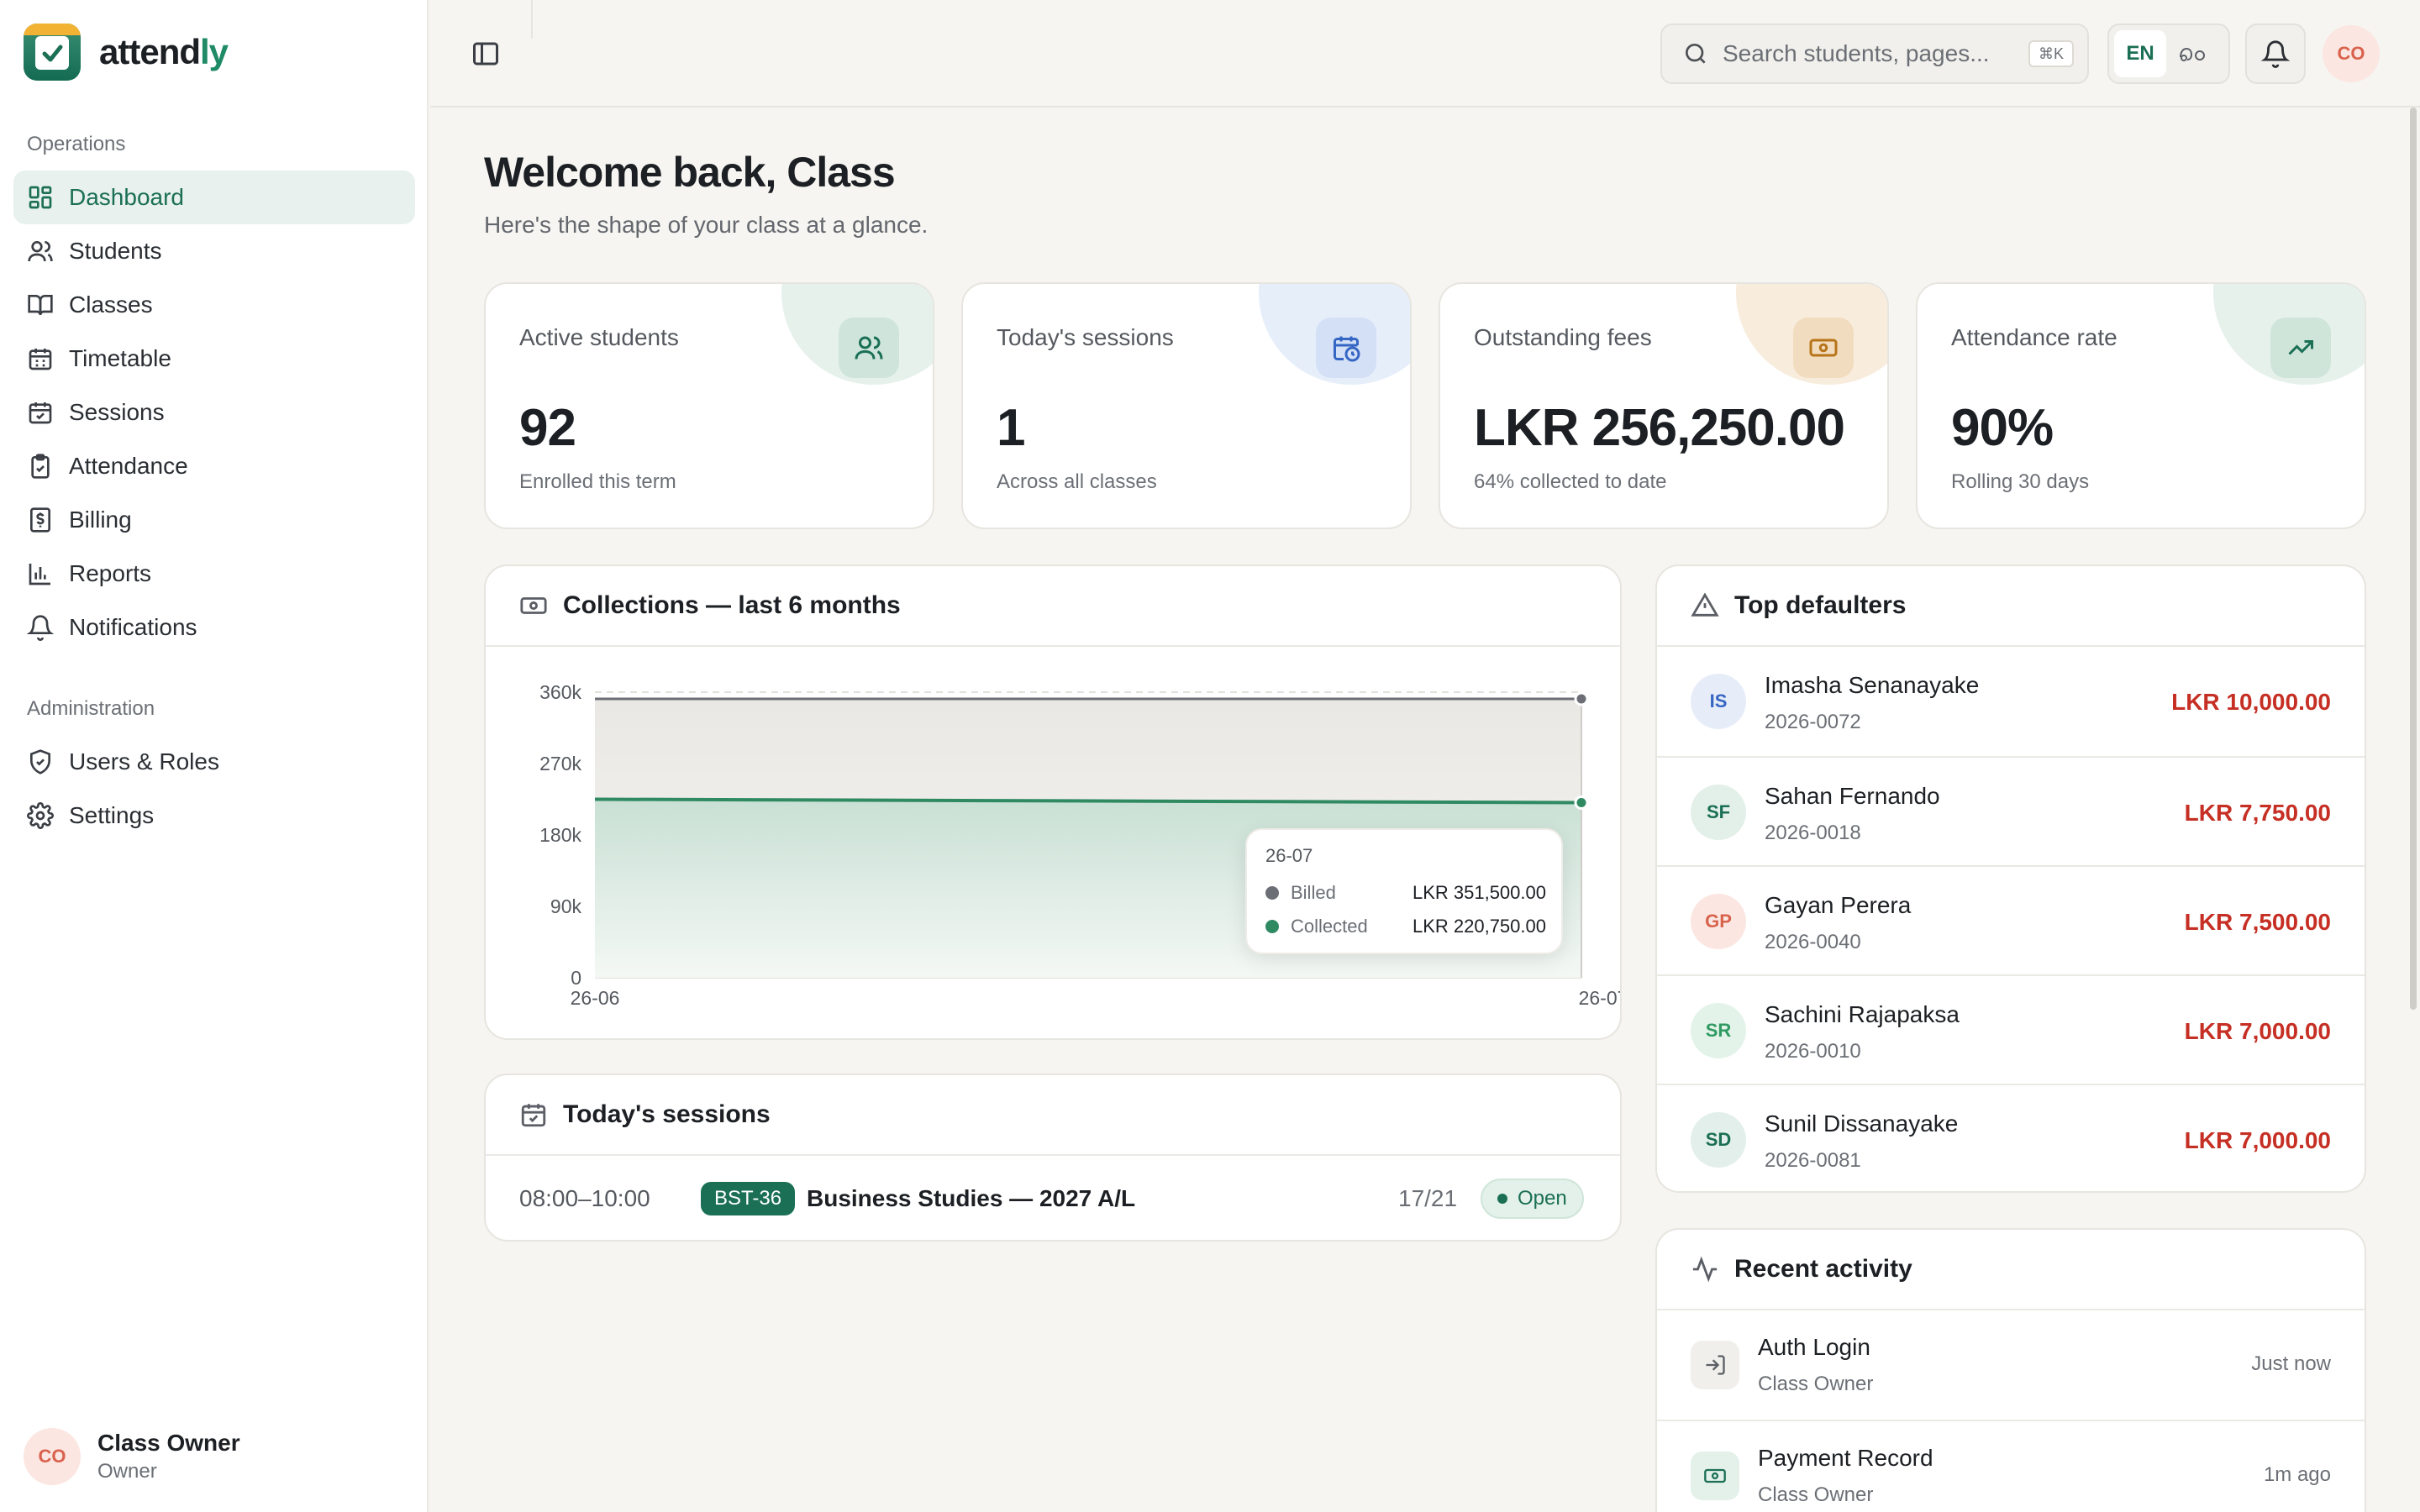 The height and width of the screenshot is (1512, 2420). I want to click on user-avatar-button: CO, so click(2351, 53).